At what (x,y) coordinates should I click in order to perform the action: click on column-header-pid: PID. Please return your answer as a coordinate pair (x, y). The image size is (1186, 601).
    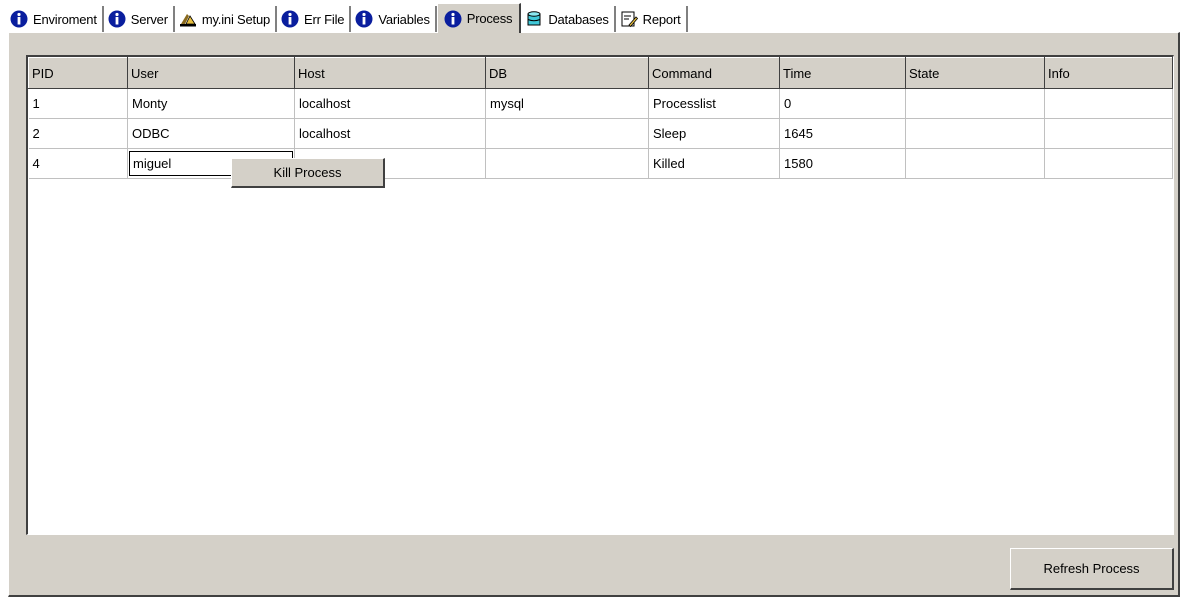
    Looking at the image, I should click on (78, 73).